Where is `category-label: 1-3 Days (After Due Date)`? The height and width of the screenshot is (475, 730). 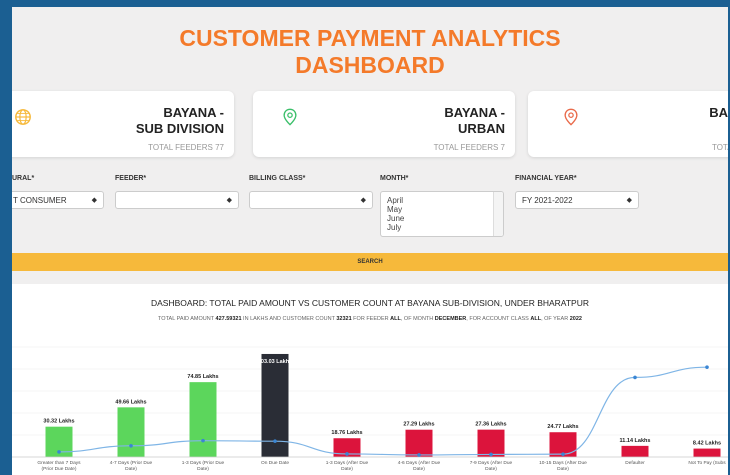
category-label: 1-3 Days (After Due Date) is located at coordinates (347, 466).